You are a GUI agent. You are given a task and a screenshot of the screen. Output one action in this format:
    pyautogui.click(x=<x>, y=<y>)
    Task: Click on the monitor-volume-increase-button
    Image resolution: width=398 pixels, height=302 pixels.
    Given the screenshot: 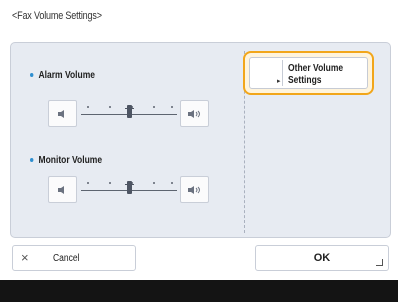 What is the action you would take?
    pyautogui.click(x=194, y=189)
    